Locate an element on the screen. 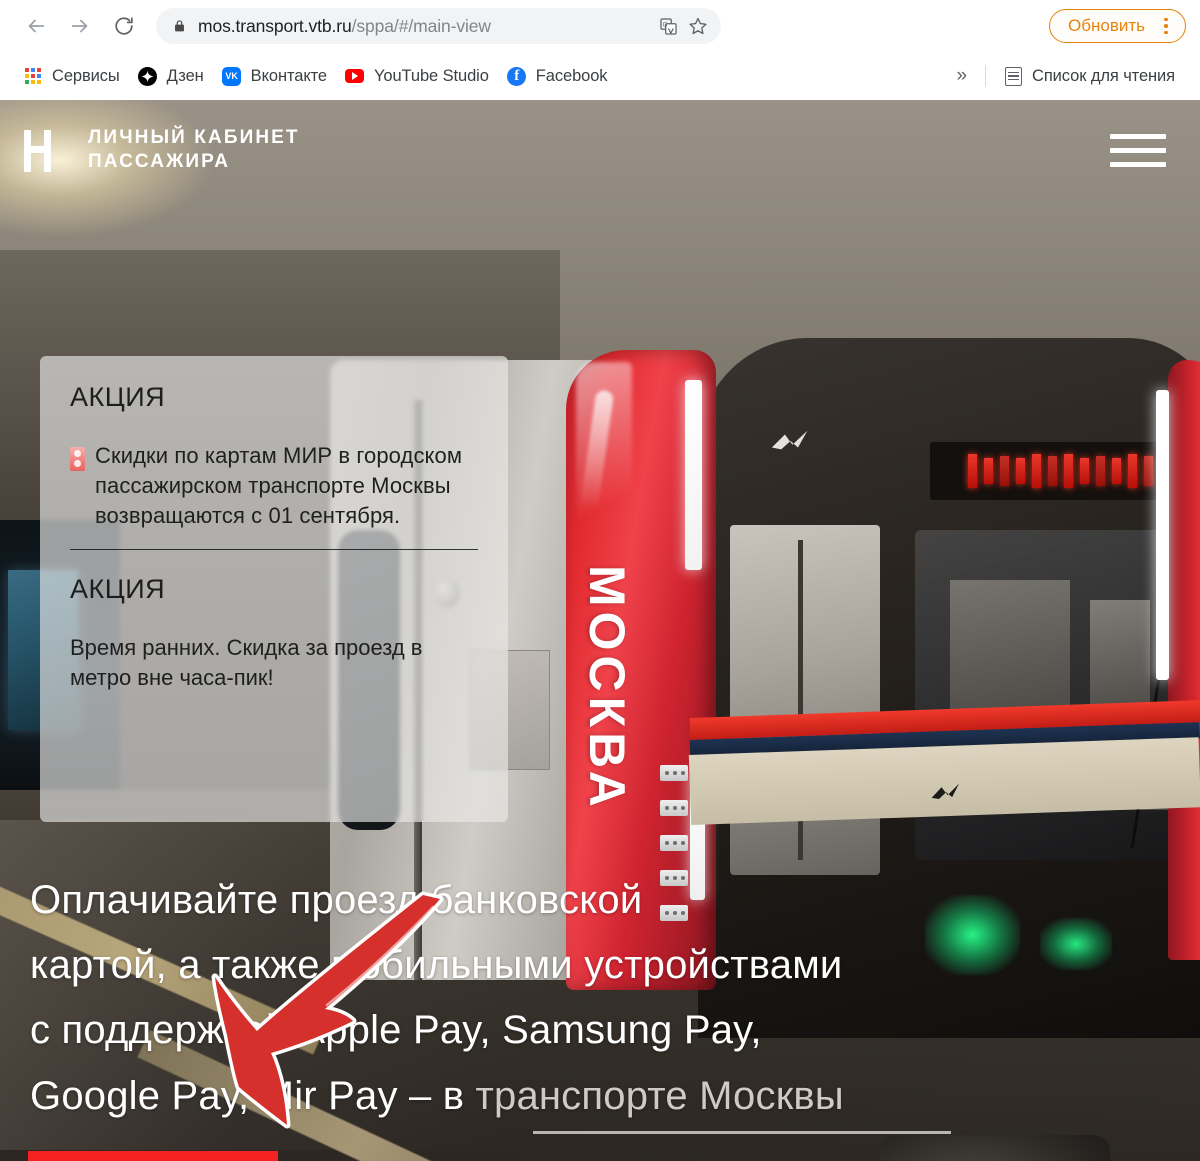  url-host: mos.transport.vtb.ru is located at coordinates (275, 25).